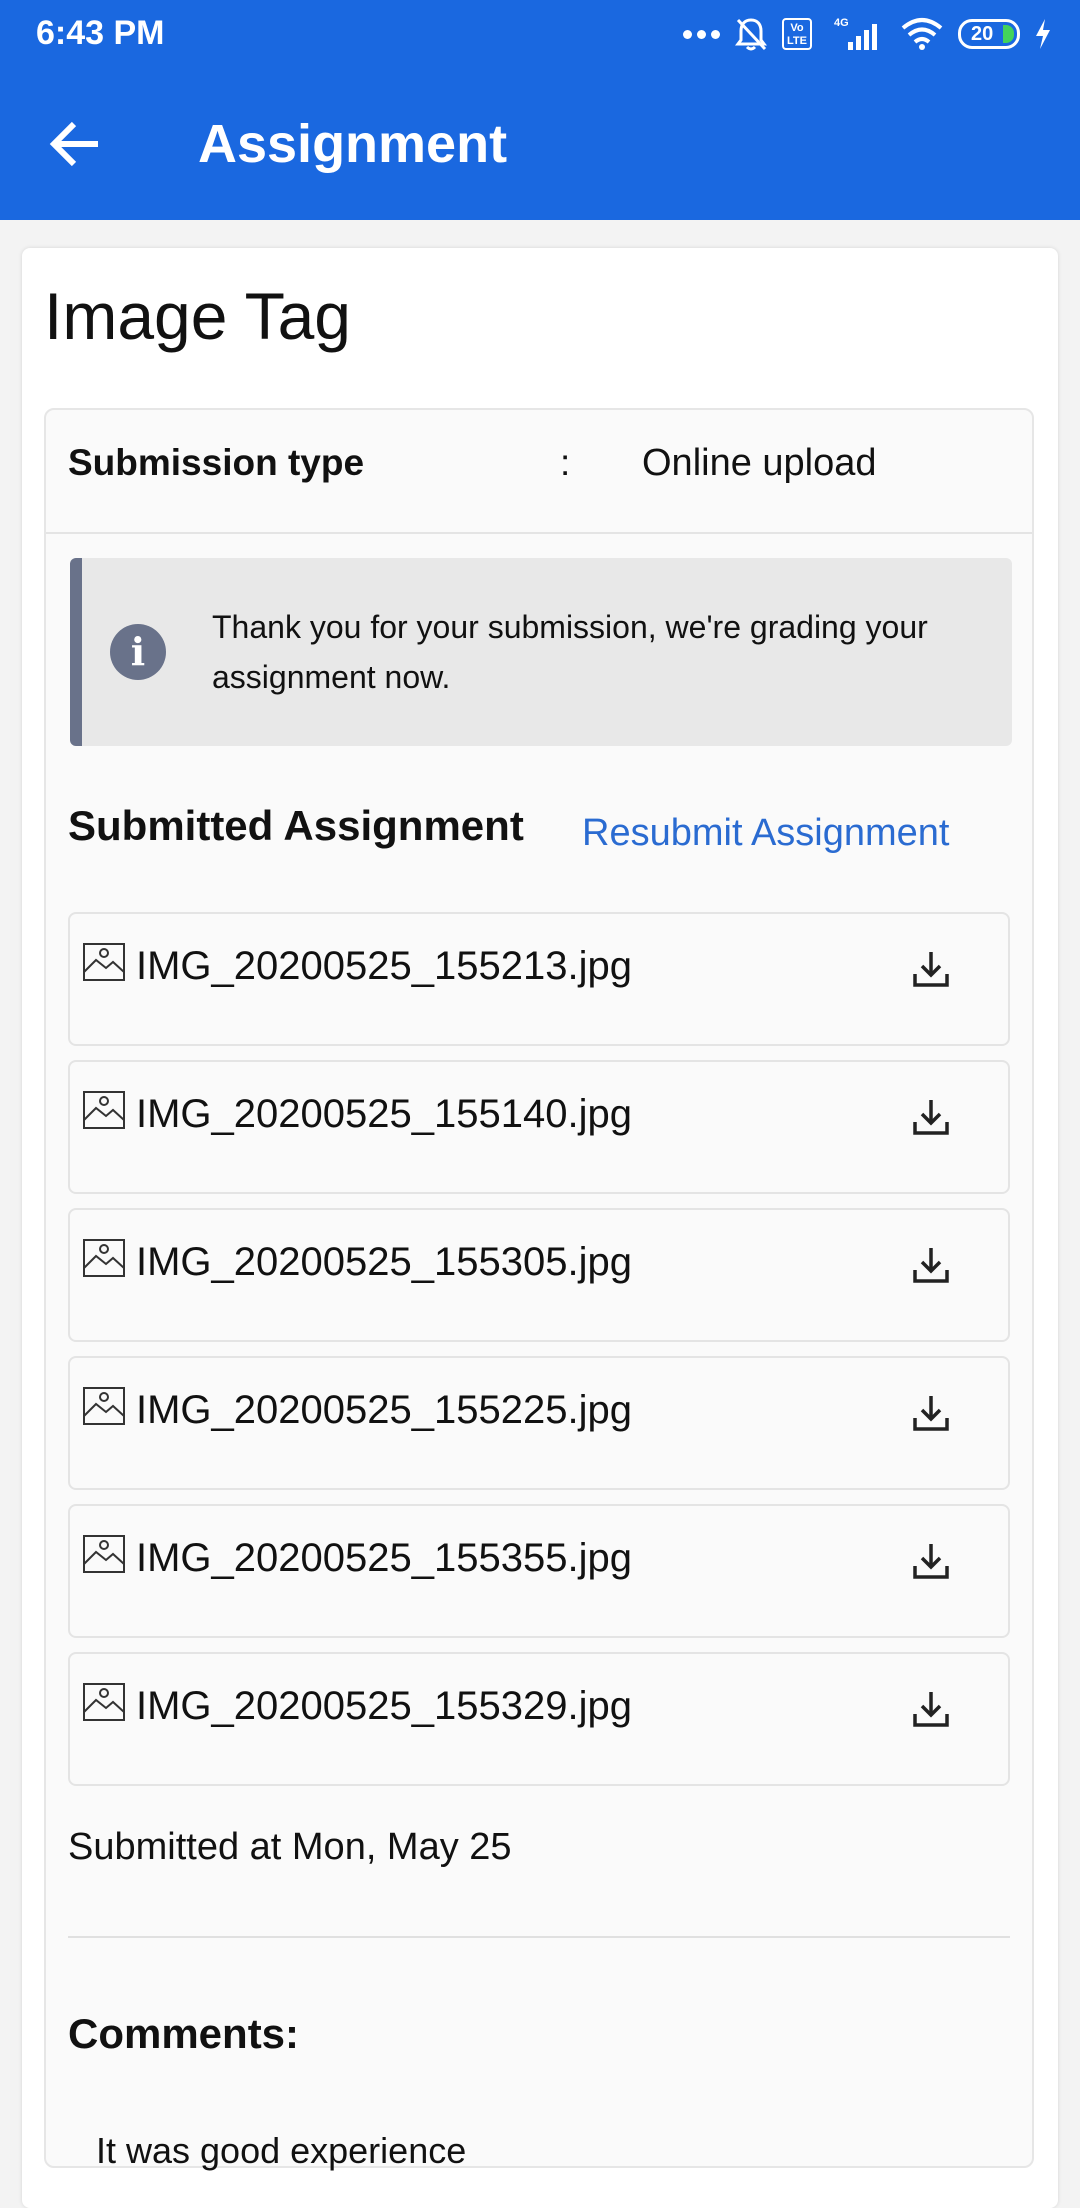 This screenshot has height=2208, width=1080. What do you see at coordinates (290, 1847) in the screenshot?
I see `submitted-at: Submitted at Mon, May 25` at bounding box center [290, 1847].